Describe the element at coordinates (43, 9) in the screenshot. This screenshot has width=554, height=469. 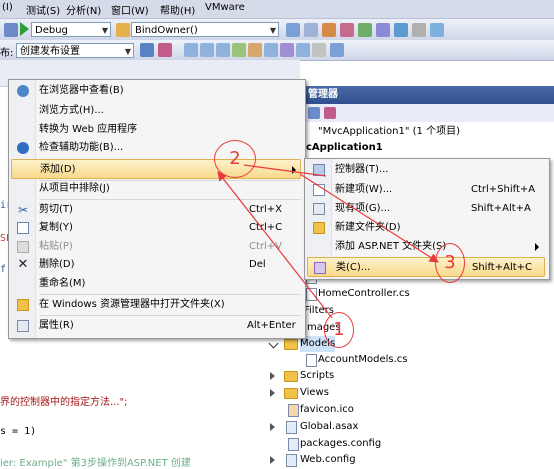
I see `menu-item-test: 测试(S)` at that location.